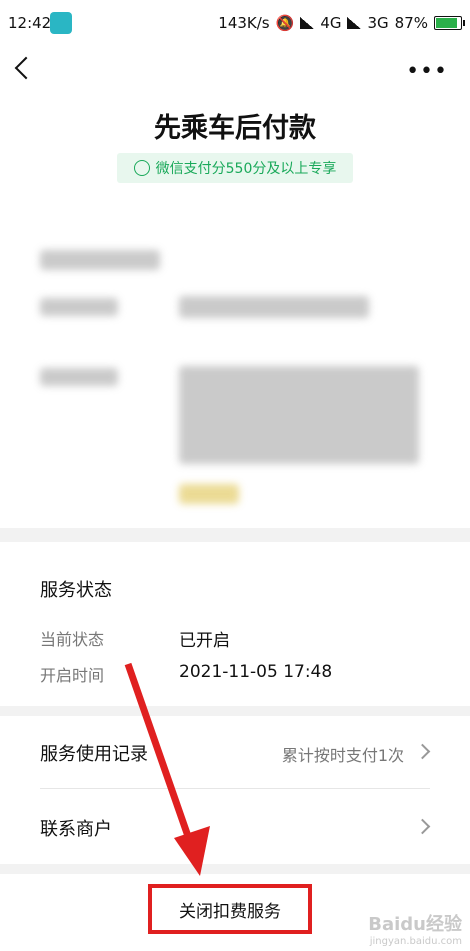 This screenshot has height=951, width=470. Describe the element at coordinates (446, 23) in the screenshot. I see `battery-fill` at that location.